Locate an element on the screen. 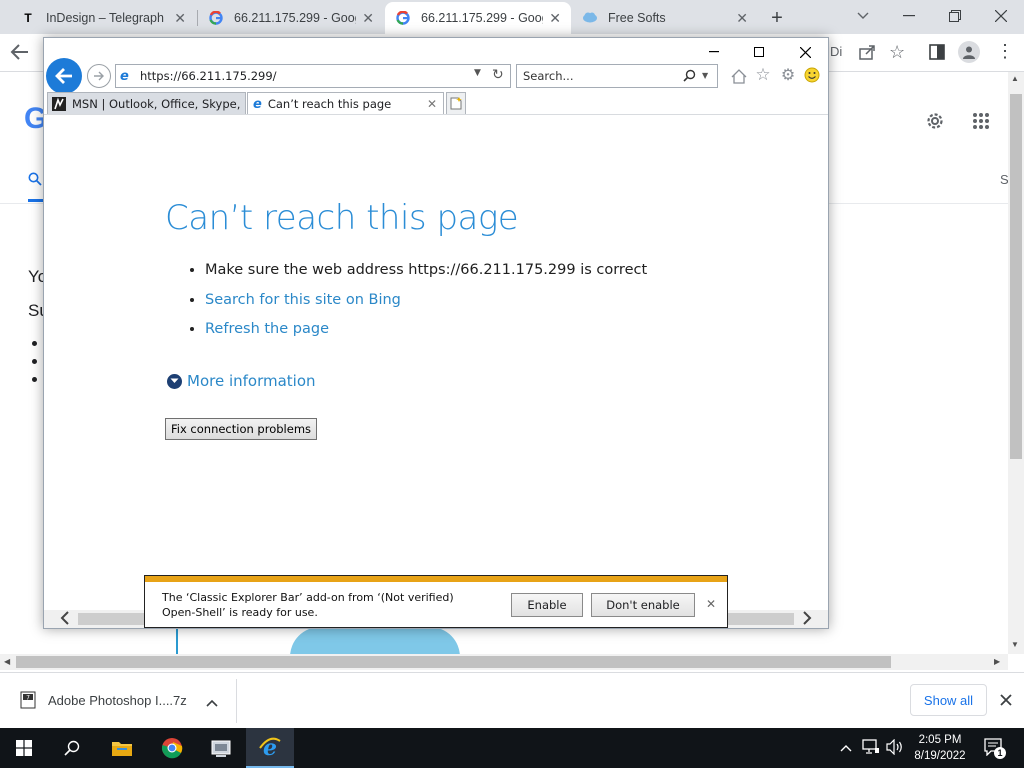 The width and height of the screenshot is (1024, 768). windows-start-icon is located at coordinates (24, 748).